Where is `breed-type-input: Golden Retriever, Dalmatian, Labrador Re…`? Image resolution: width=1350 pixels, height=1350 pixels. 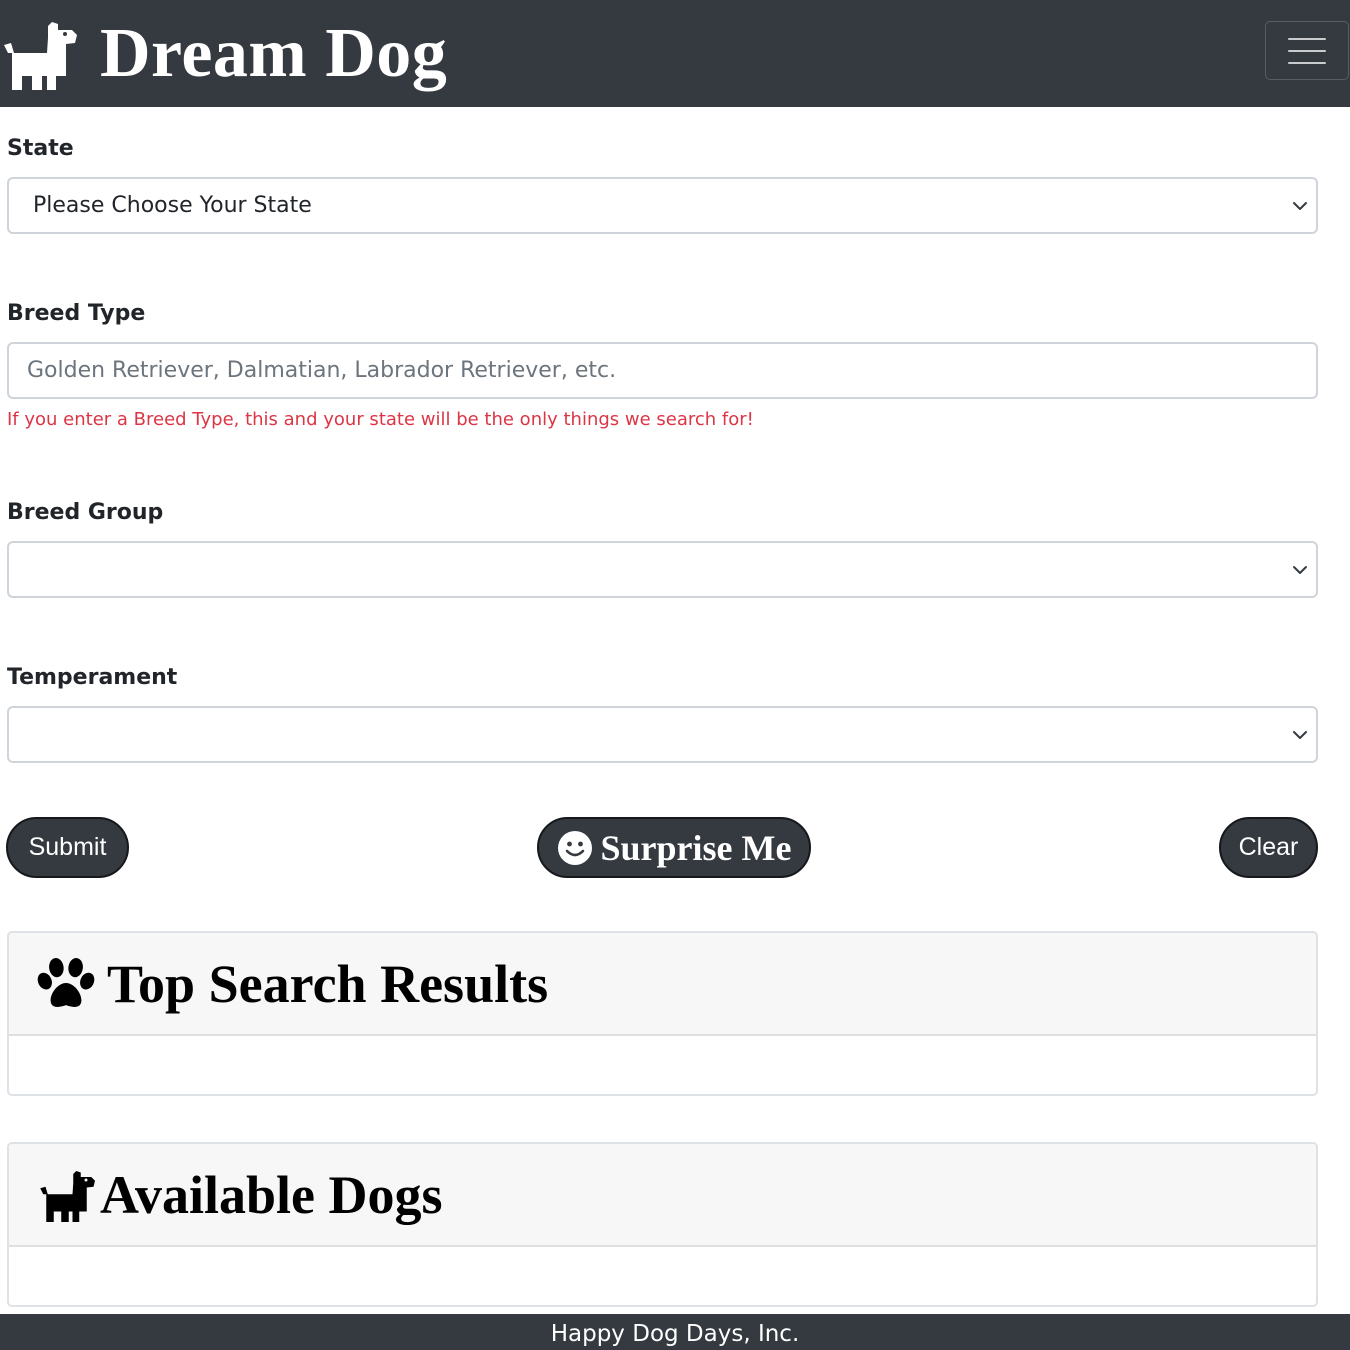 breed-type-input: Golden Retriever, Dalmatian, Labrador Re… is located at coordinates (662, 370).